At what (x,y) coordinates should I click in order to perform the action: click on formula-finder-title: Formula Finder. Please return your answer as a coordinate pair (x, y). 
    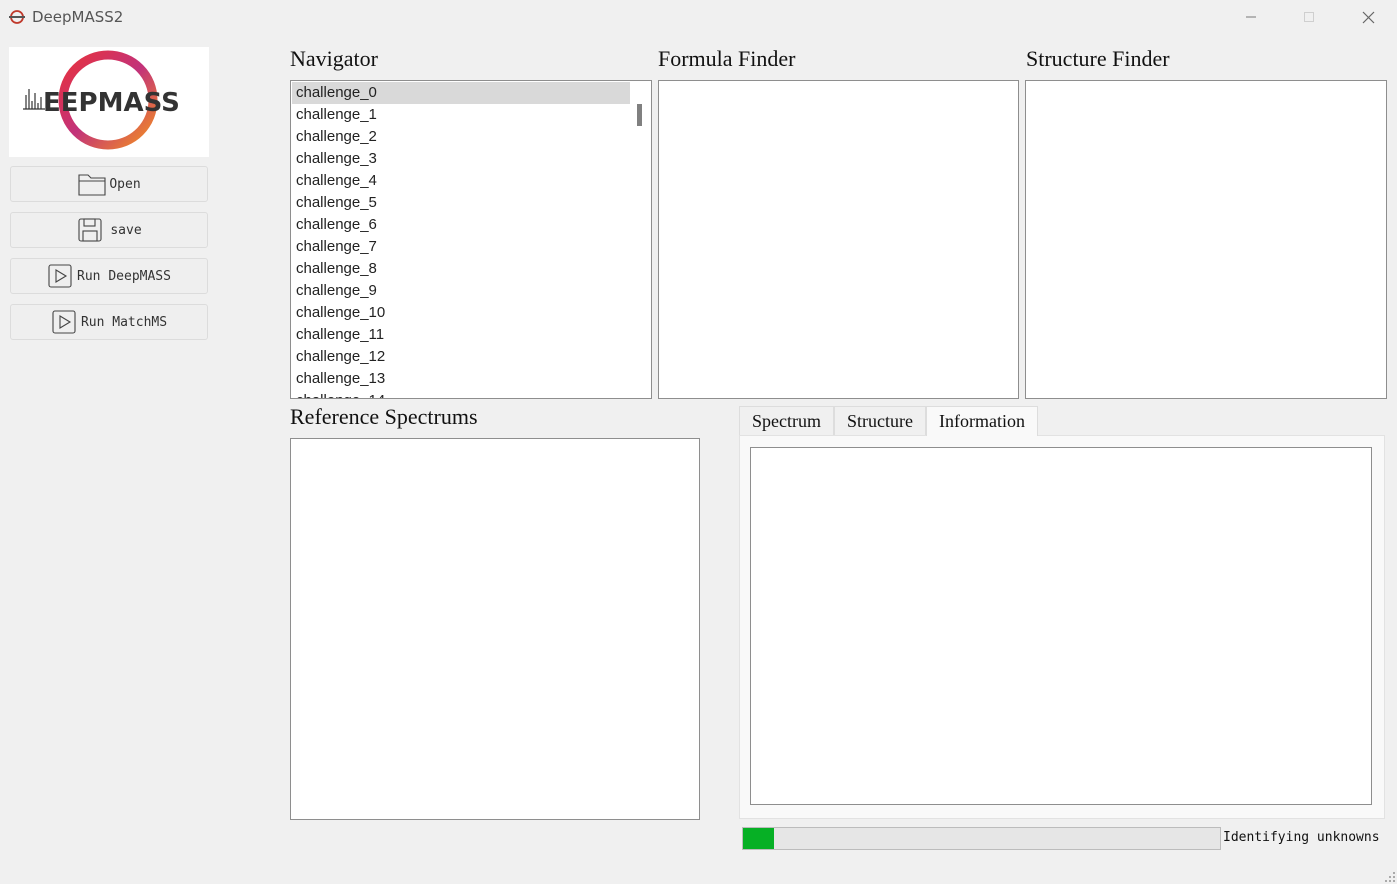
    Looking at the image, I should click on (727, 58).